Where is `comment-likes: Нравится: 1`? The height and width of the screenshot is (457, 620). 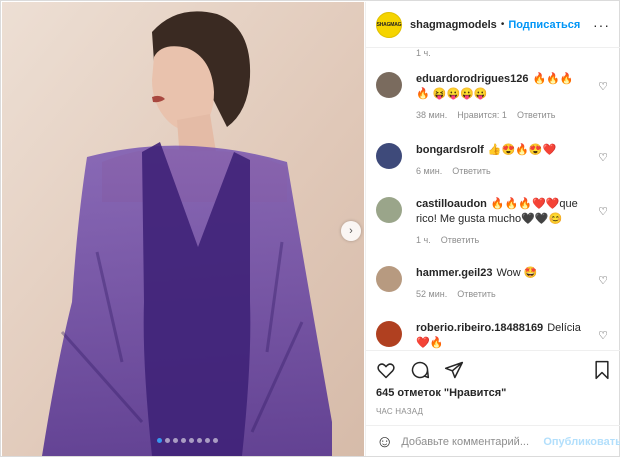 comment-likes: Нравится: 1 is located at coordinates (482, 115).